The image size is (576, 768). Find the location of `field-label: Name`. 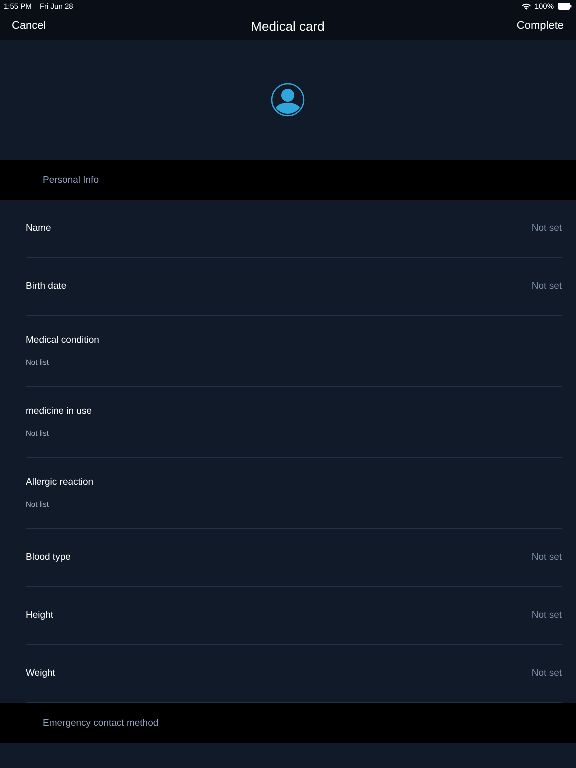

field-label: Name is located at coordinates (39, 228).